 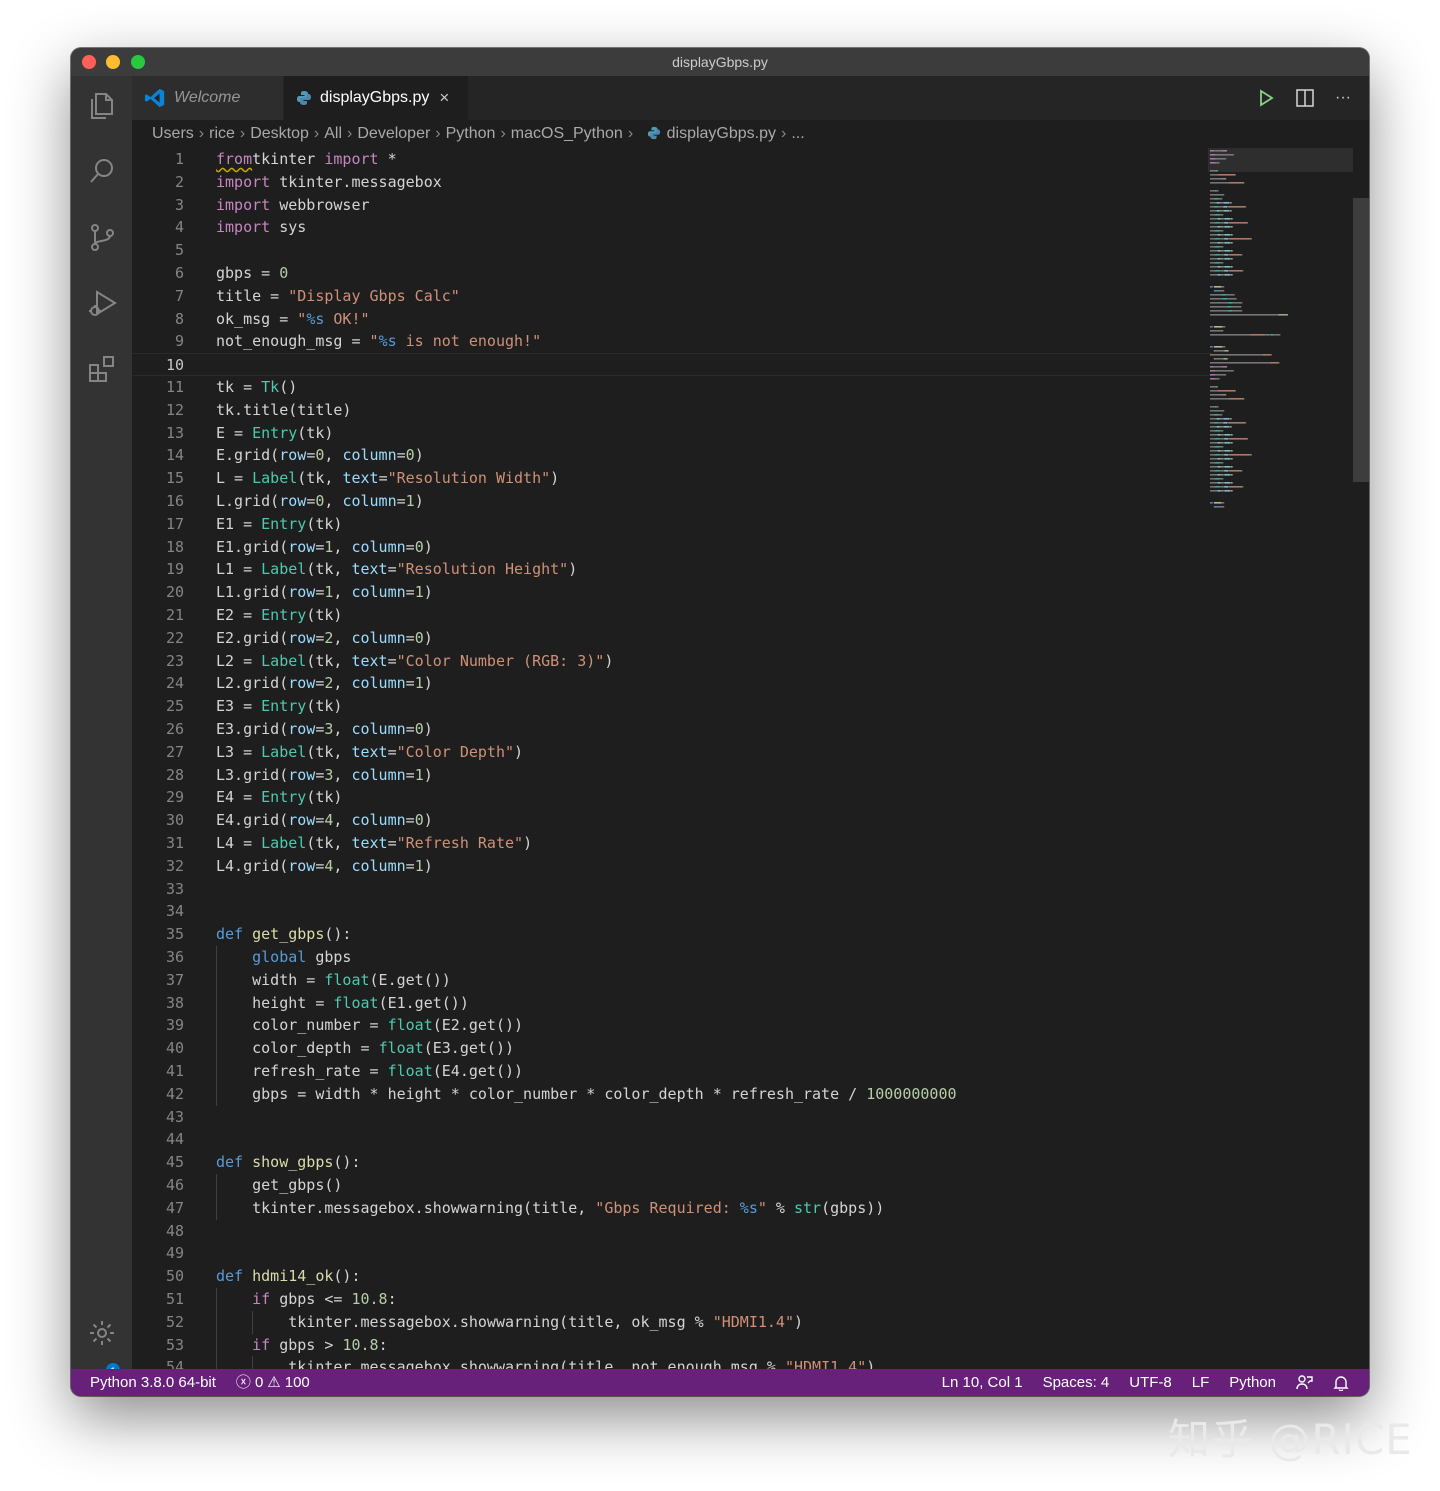 I want to click on tab-welcome: Welcome, so click(x=207, y=98).